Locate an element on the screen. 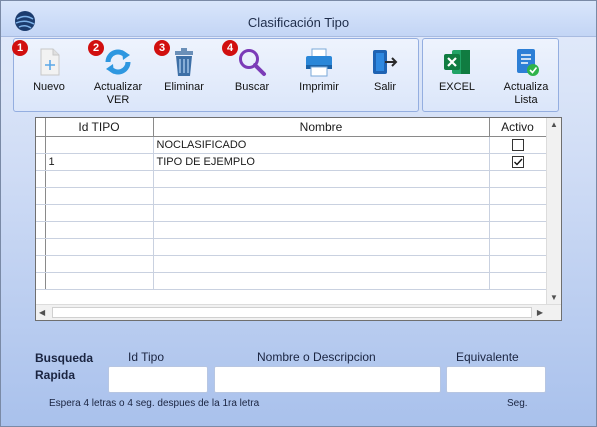 The height and width of the screenshot is (427, 597). trash-icon is located at coordinates (184, 62).